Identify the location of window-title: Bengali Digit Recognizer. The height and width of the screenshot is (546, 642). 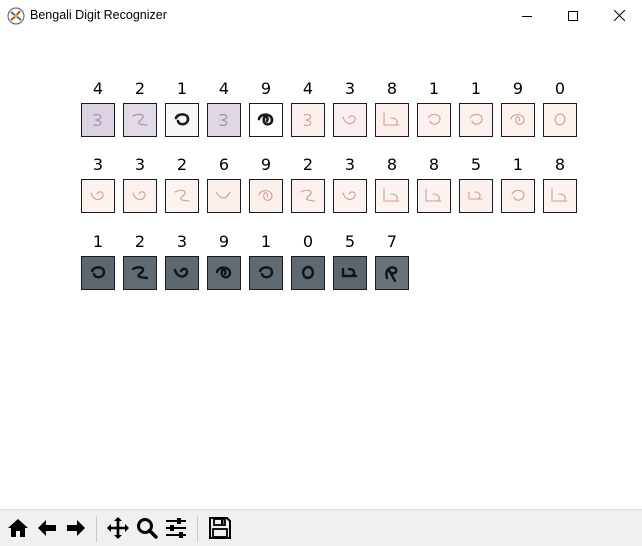
(98, 15).